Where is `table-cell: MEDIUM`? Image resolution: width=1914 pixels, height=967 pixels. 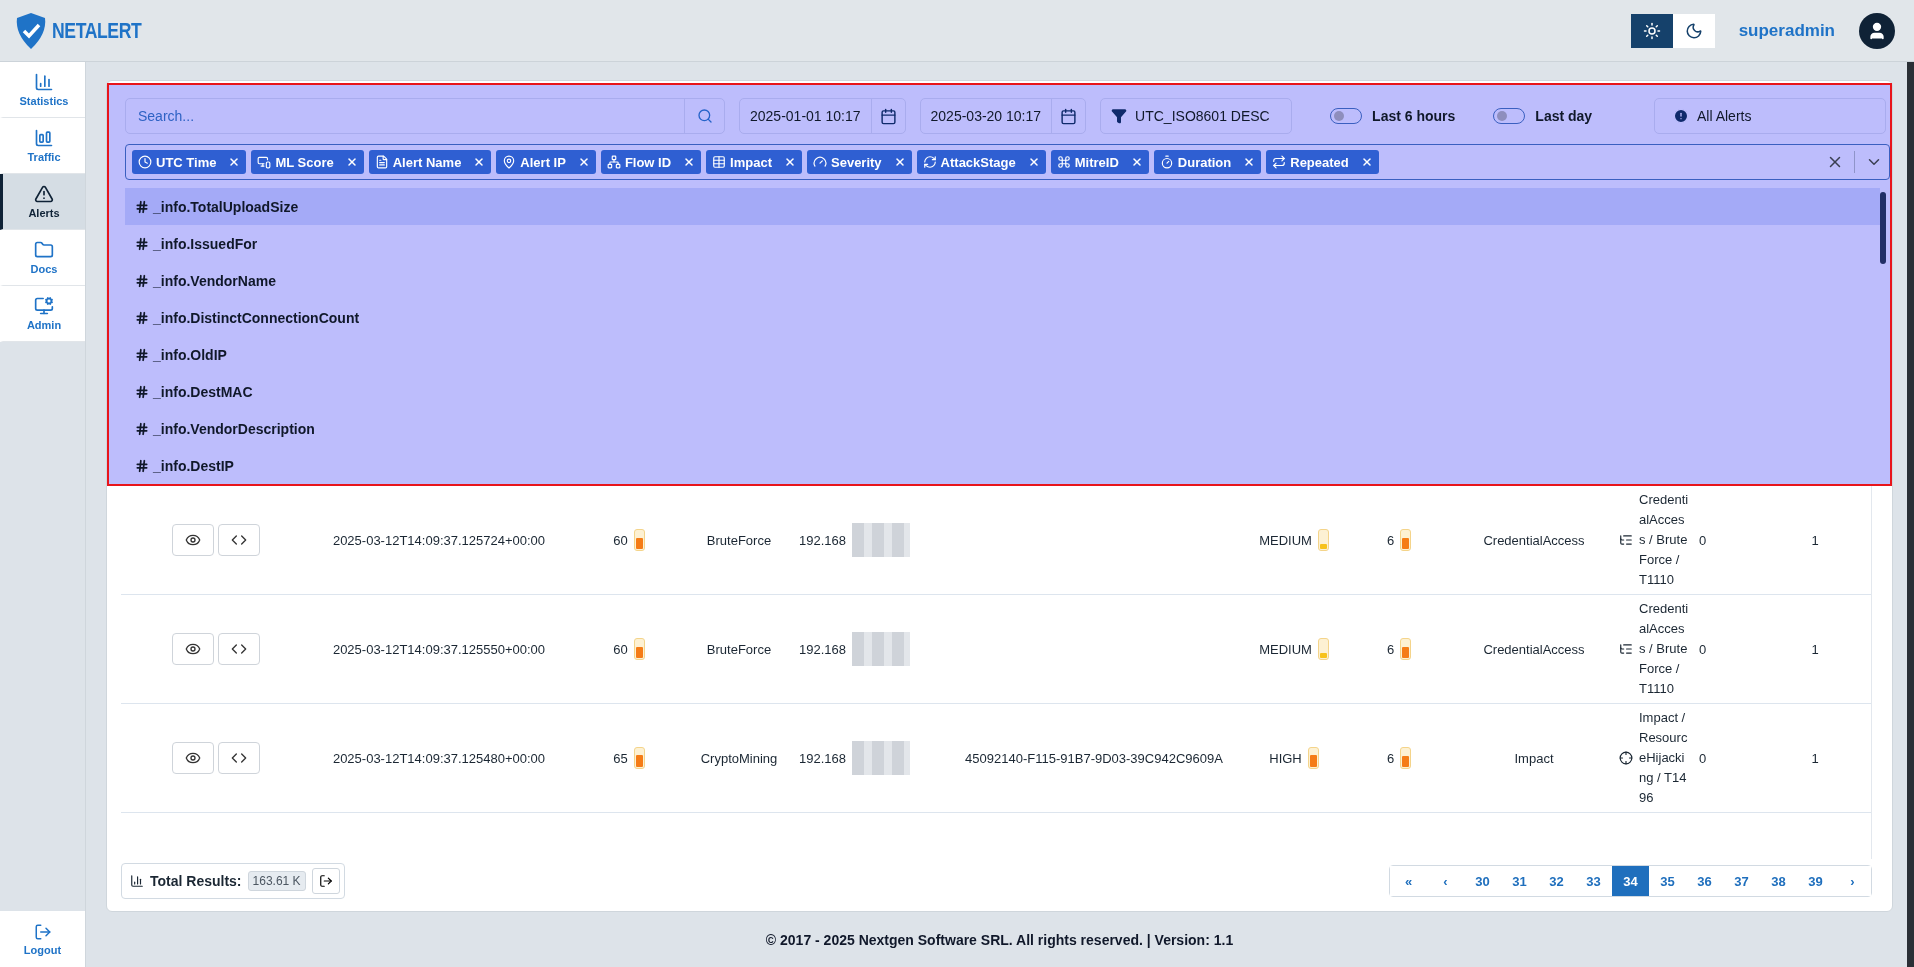 table-cell: MEDIUM is located at coordinates (1285, 540).